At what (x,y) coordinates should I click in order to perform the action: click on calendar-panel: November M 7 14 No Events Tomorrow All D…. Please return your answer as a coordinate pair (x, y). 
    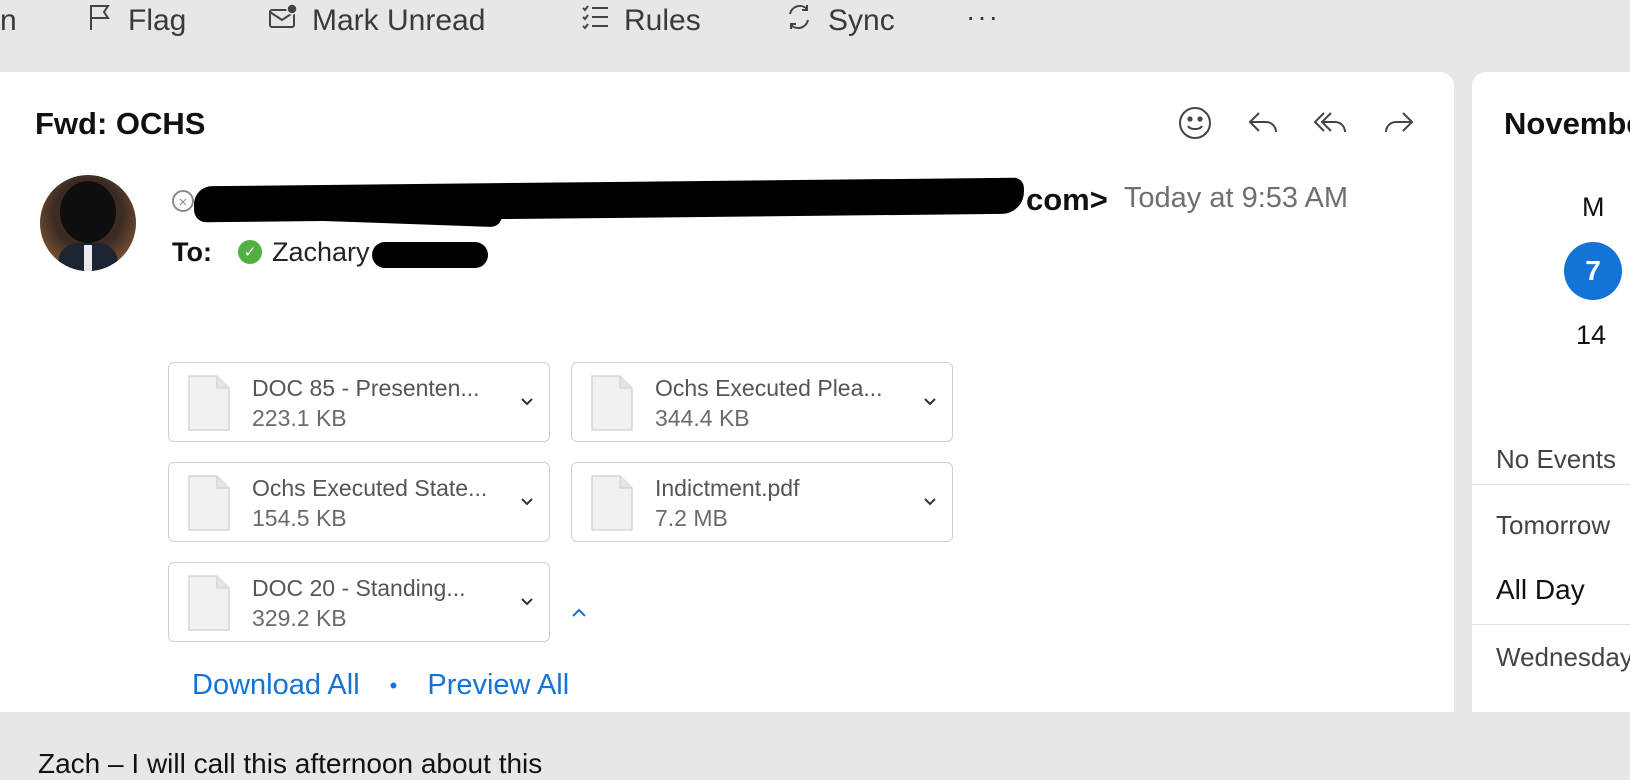
    Looking at the image, I should click on (1551, 392).